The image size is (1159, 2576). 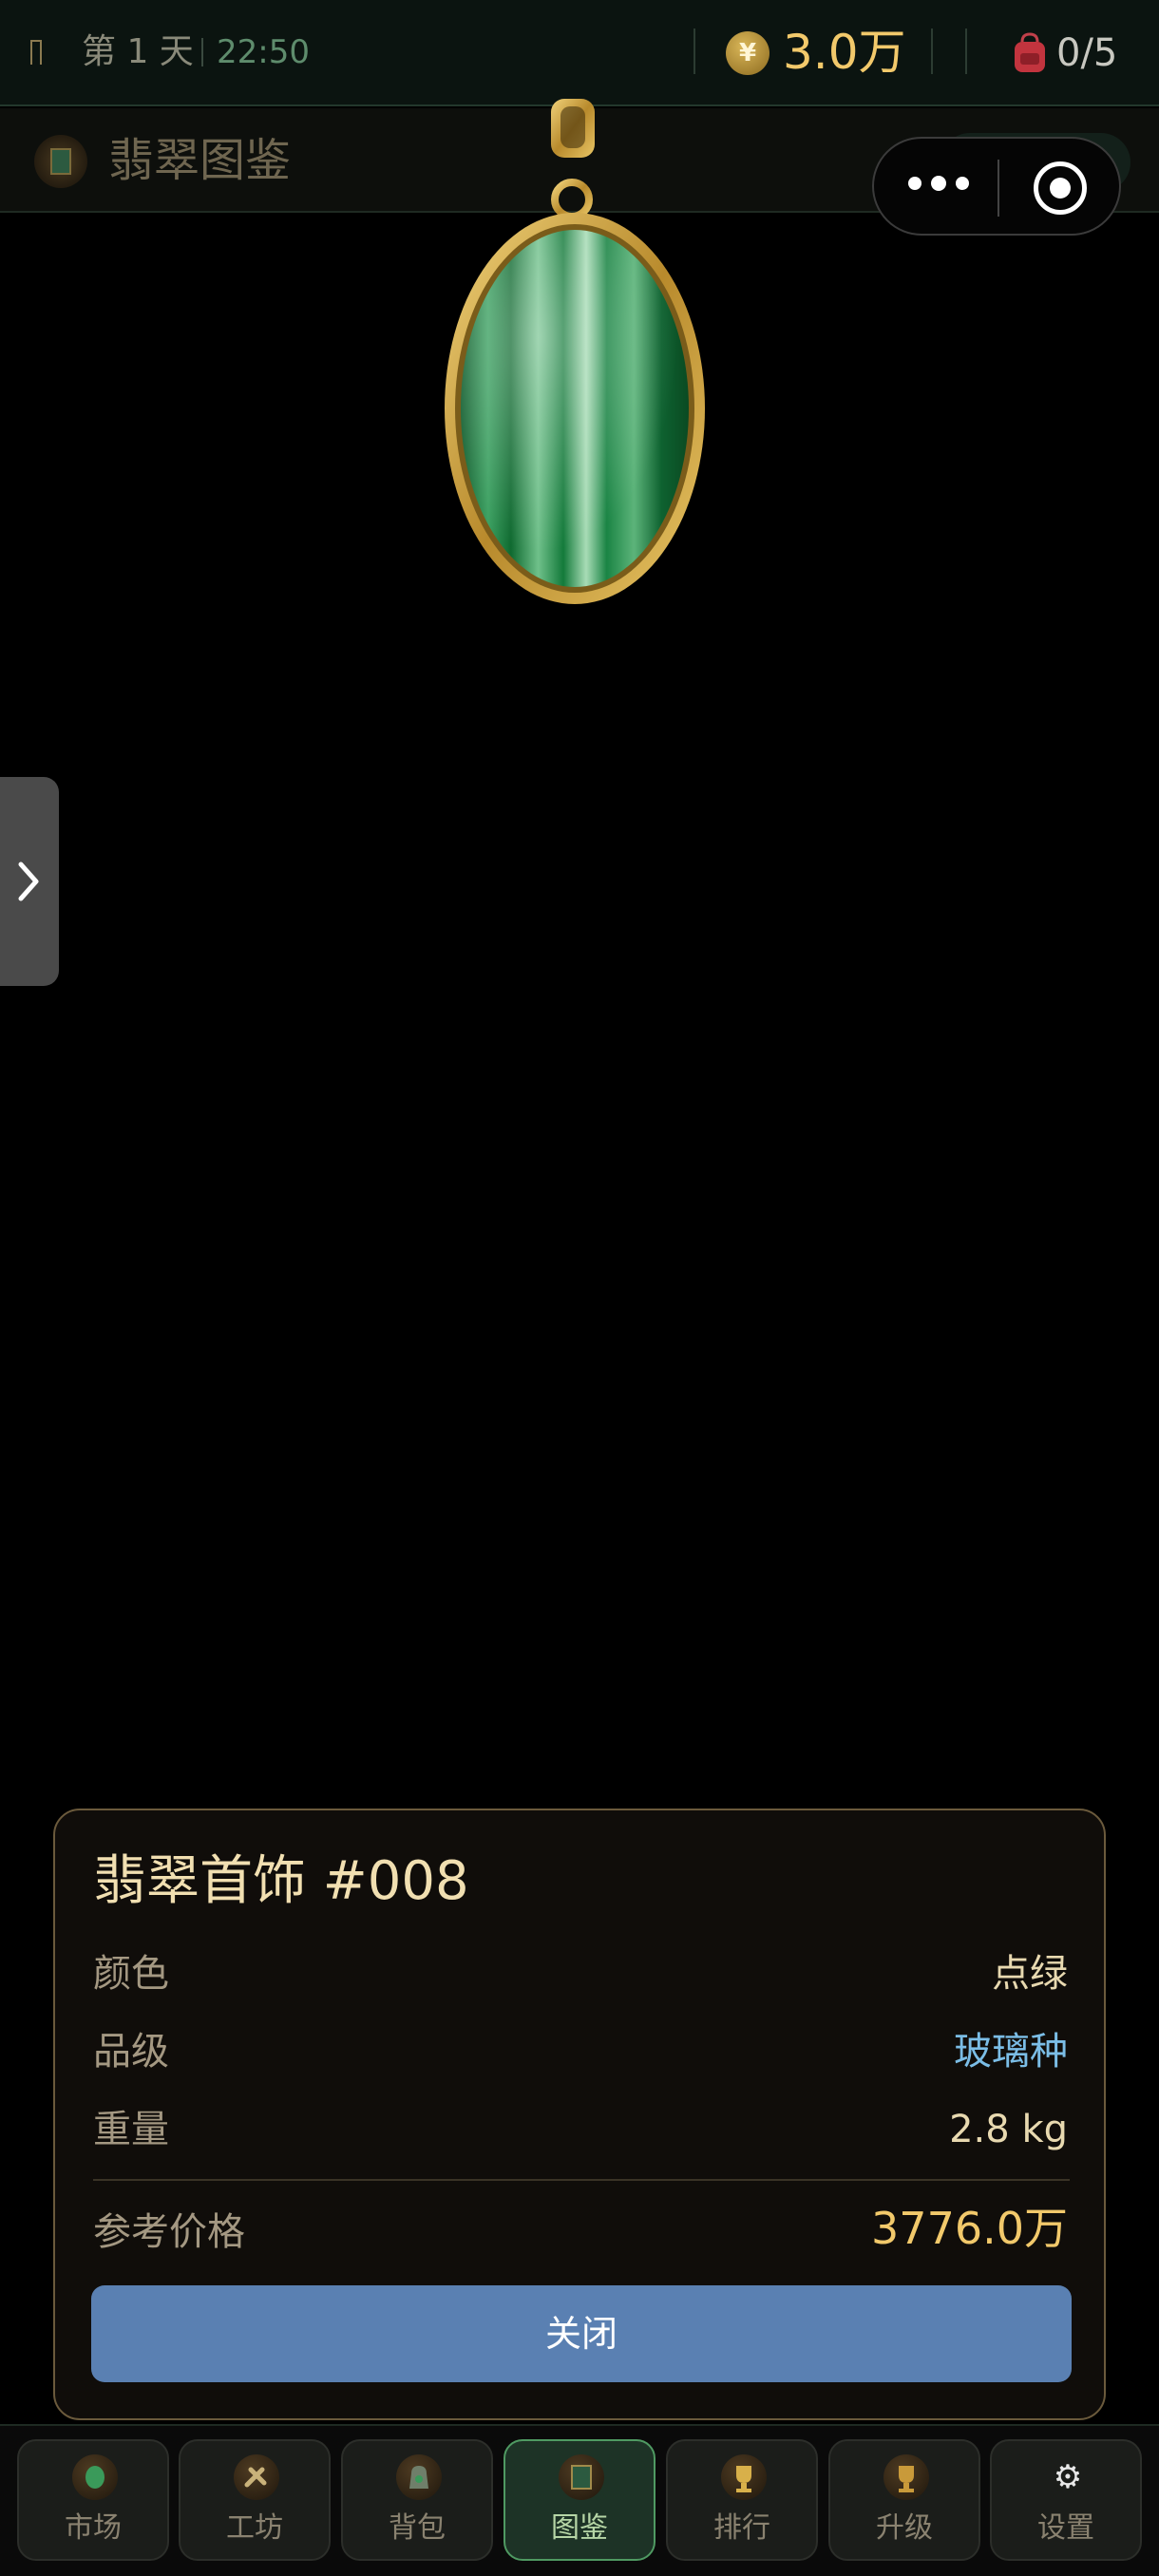 What do you see at coordinates (1030, 1974) in the screenshot?
I see `color-value: 点绿` at bounding box center [1030, 1974].